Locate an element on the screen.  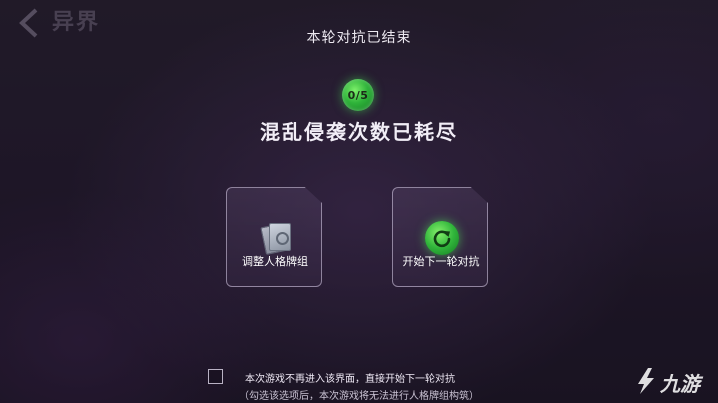
round-title: 本轮对抗已结束 is located at coordinates (359, 38).